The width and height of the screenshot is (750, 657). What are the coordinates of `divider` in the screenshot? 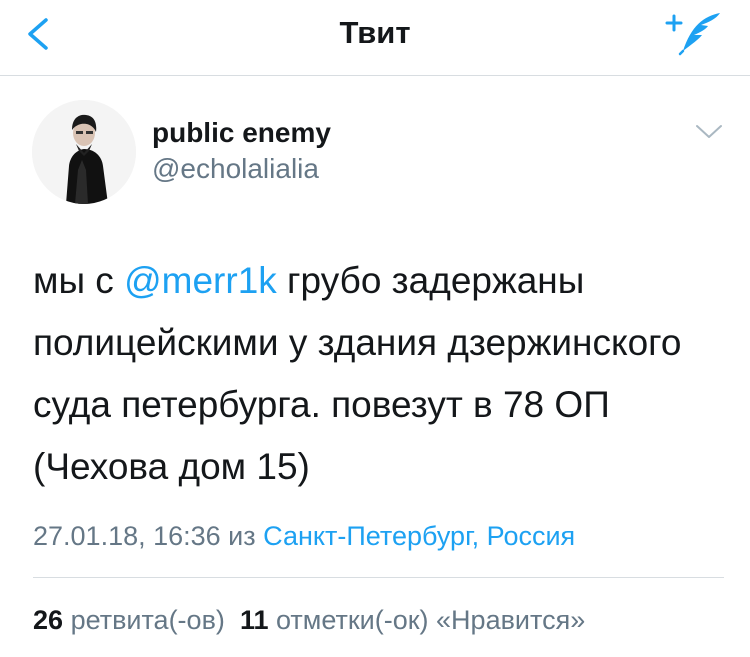 It's located at (378, 577).